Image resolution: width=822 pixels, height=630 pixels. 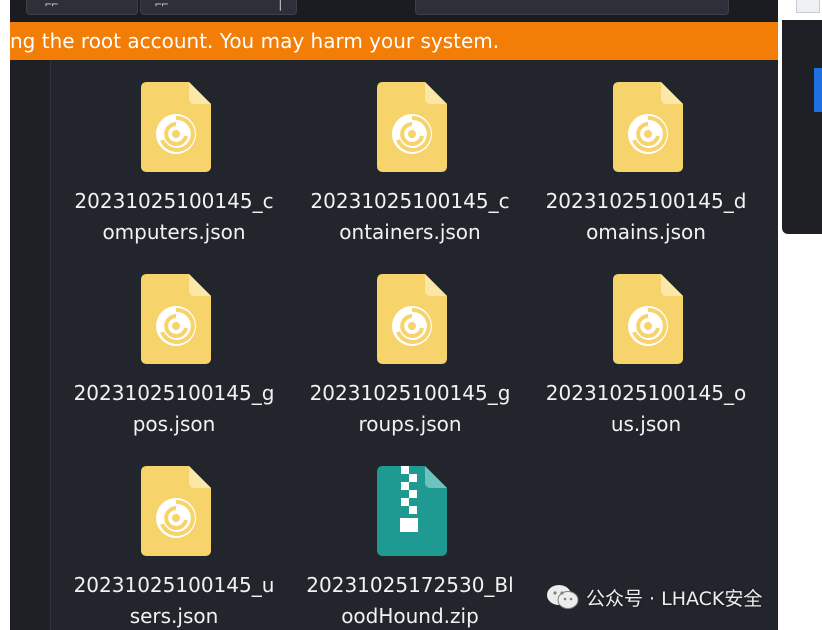 I want to click on toolbar-button: ⌐⌐ |, so click(x=218, y=7).